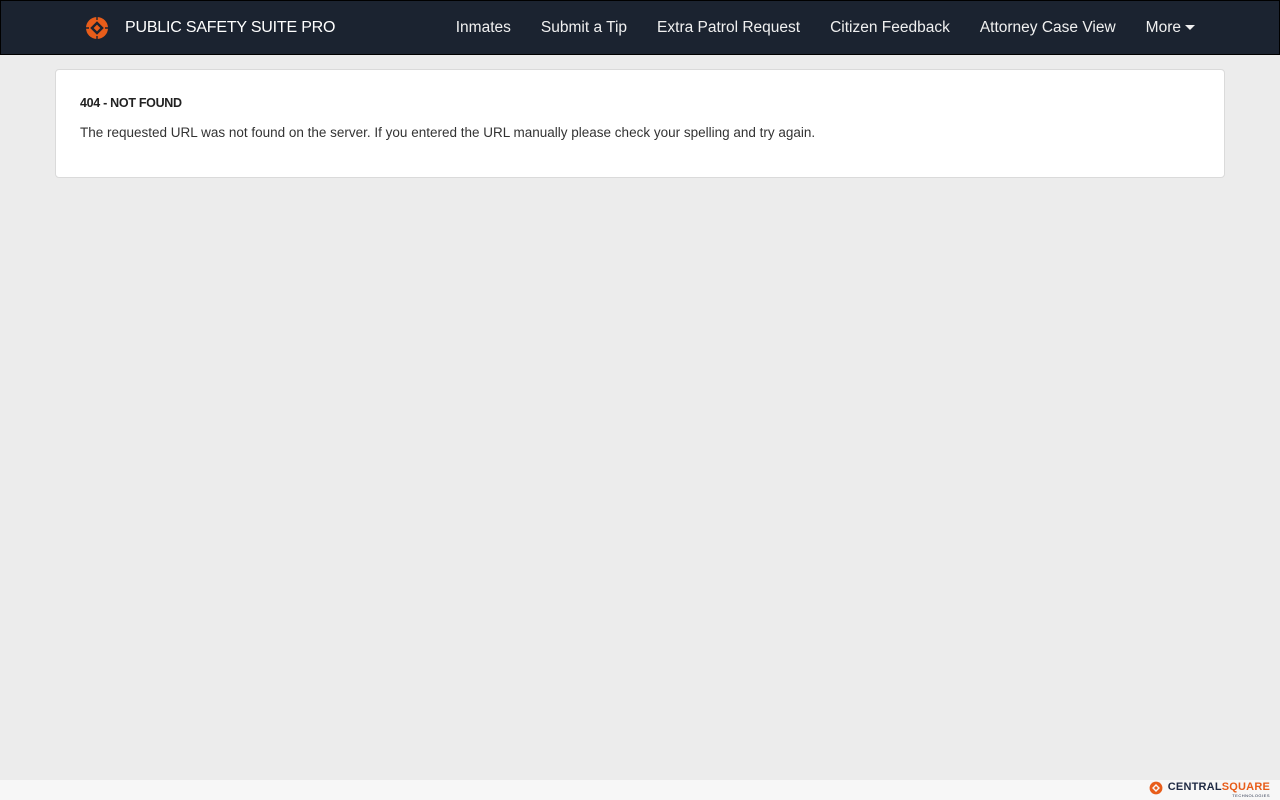  I want to click on footer-word-central: CENTRAL, so click(1194, 787).